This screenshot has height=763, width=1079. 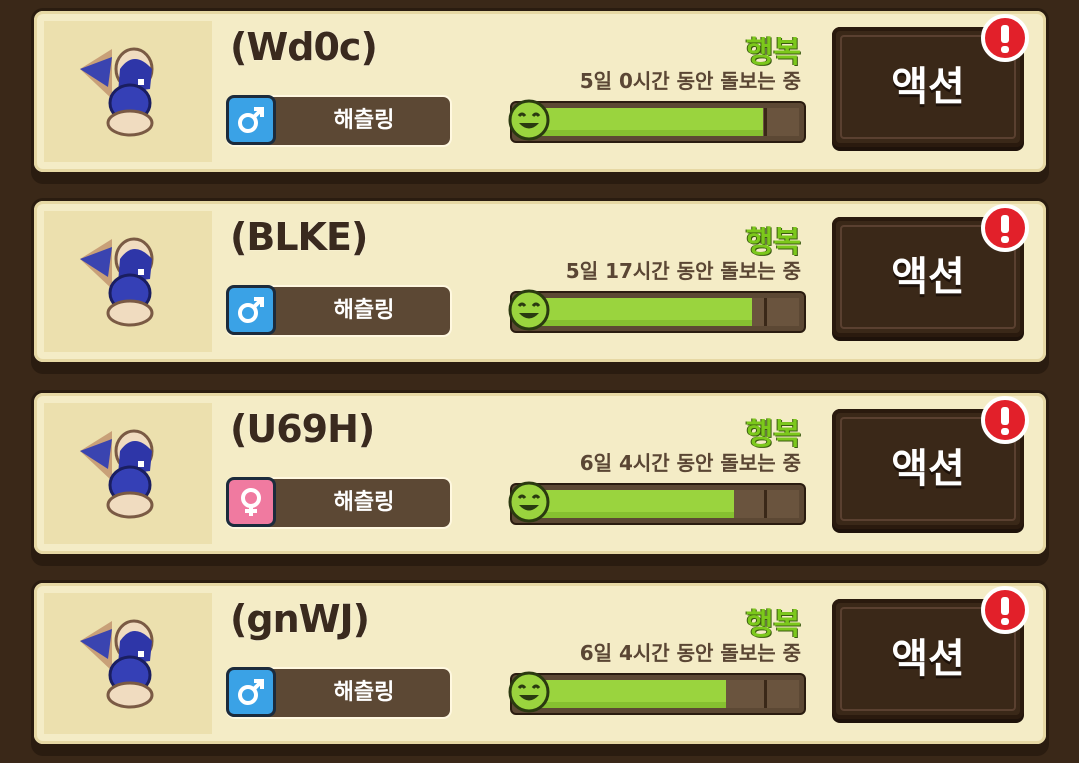 I want to click on pet-name: (BLKE), so click(x=299, y=237).